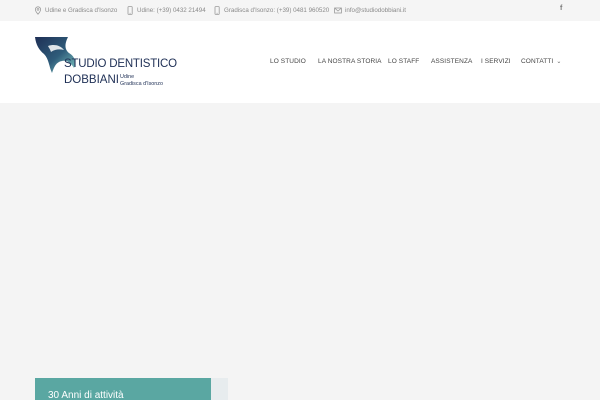  Describe the element at coordinates (81, 10) in the screenshot. I see `location-text: Udine e Gradisca d'Isonzo` at that location.